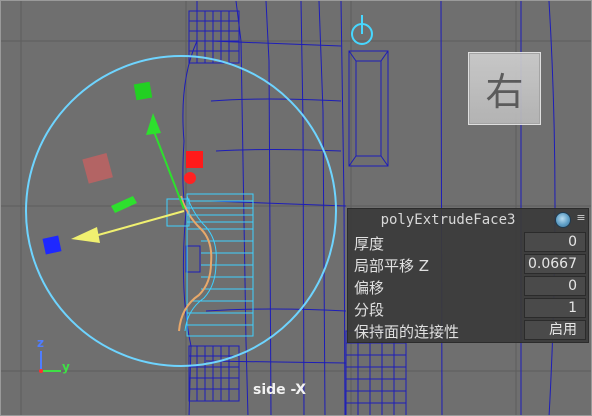  What do you see at coordinates (124, 204) in the screenshot?
I see `plane-handle` at bounding box center [124, 204].